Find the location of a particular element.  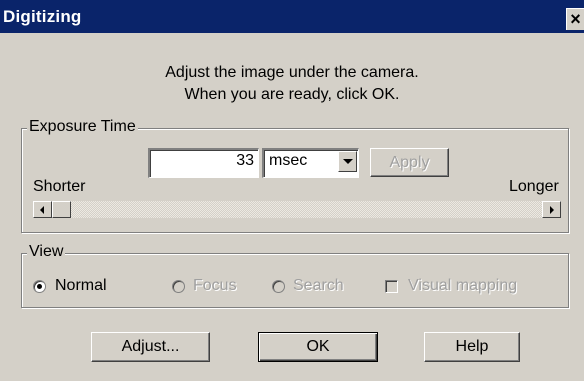

exposure-slider-track is located at coordinates (297, 209).